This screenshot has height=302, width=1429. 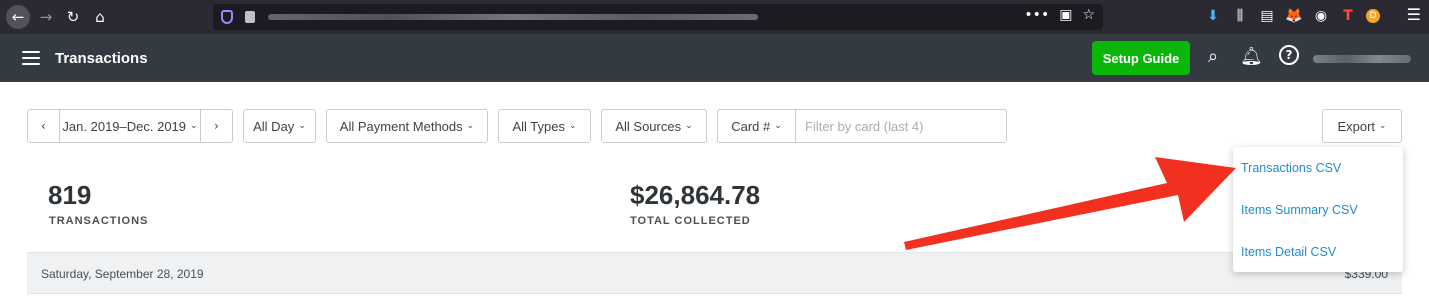 I want to click on extension-d-icon: D, so click(x=1373, y=16).